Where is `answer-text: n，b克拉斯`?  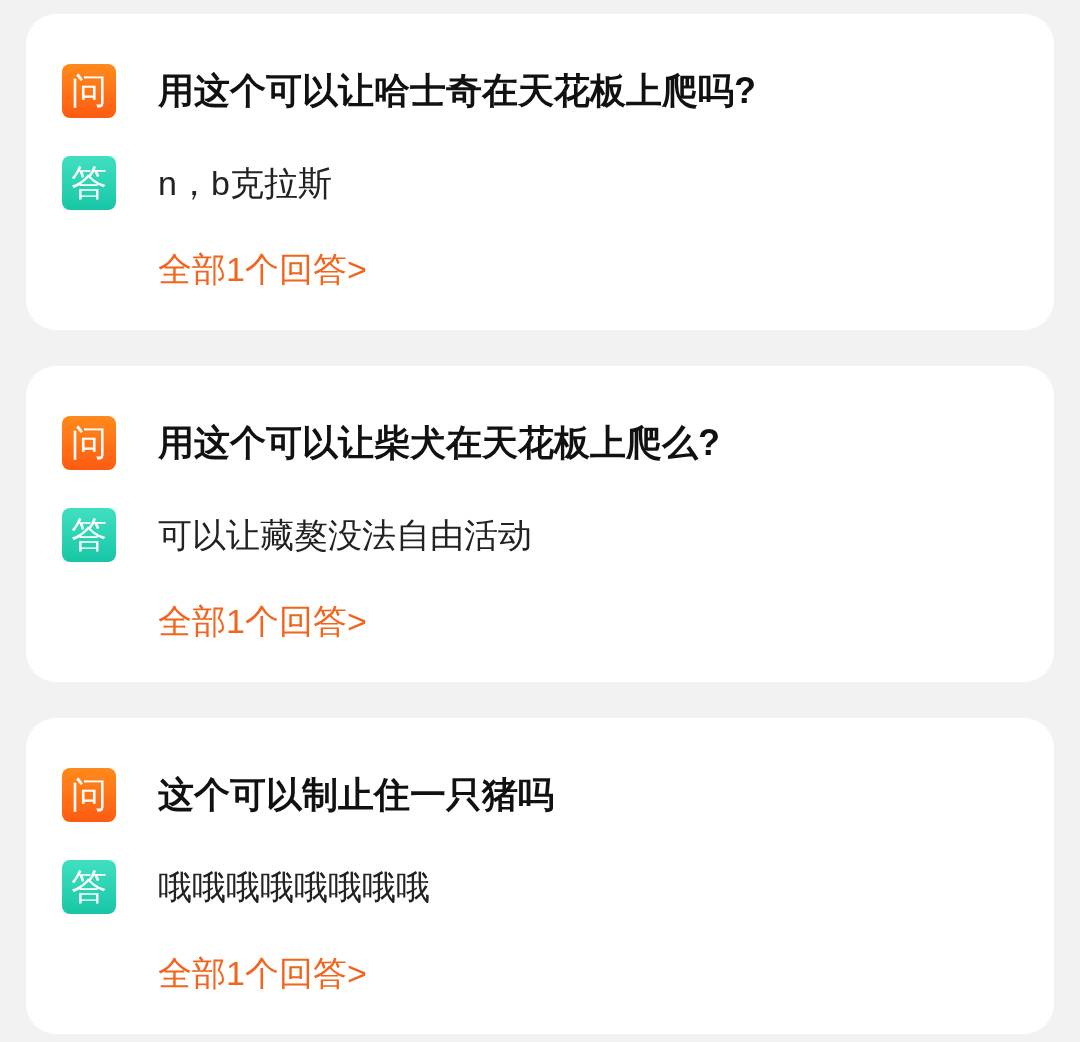
answer-text: n，b克拉斯 is located at coordinates (245, 183).